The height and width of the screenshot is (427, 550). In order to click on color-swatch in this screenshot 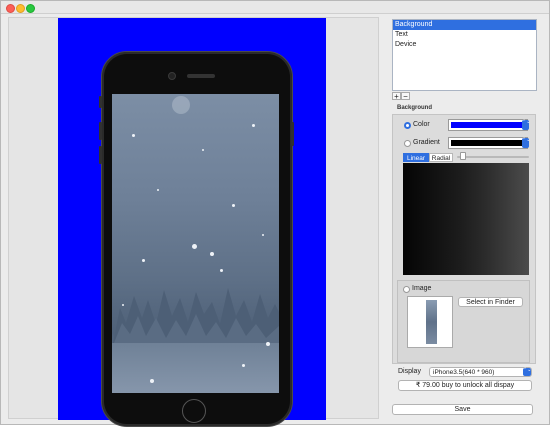, I will do `click(488, 125)`.